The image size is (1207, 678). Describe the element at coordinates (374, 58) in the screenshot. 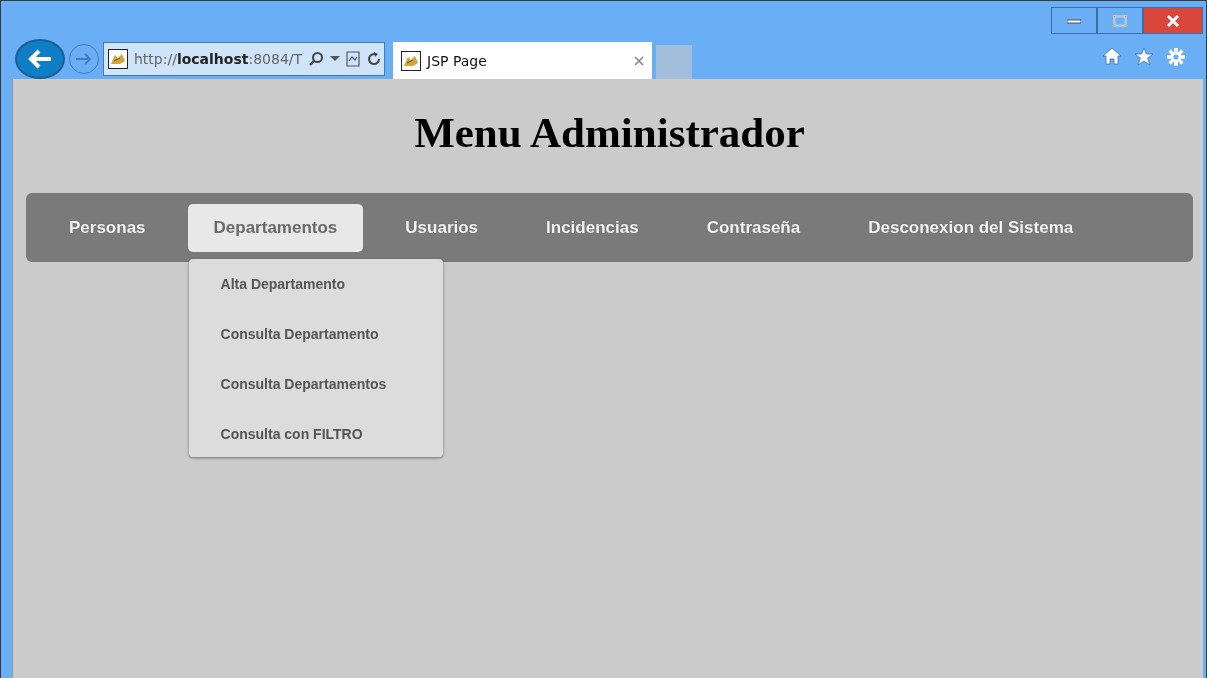

I see `refresh-icon` at that location.